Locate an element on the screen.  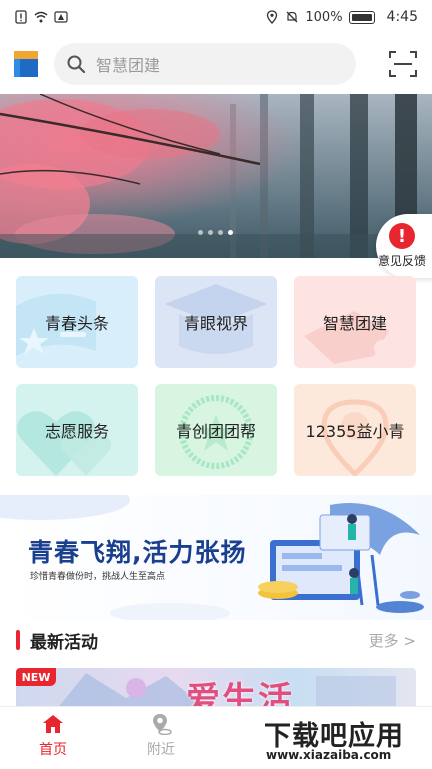
tile-volunteer-service: 志愿服务 is located at coordinates (77, 430).